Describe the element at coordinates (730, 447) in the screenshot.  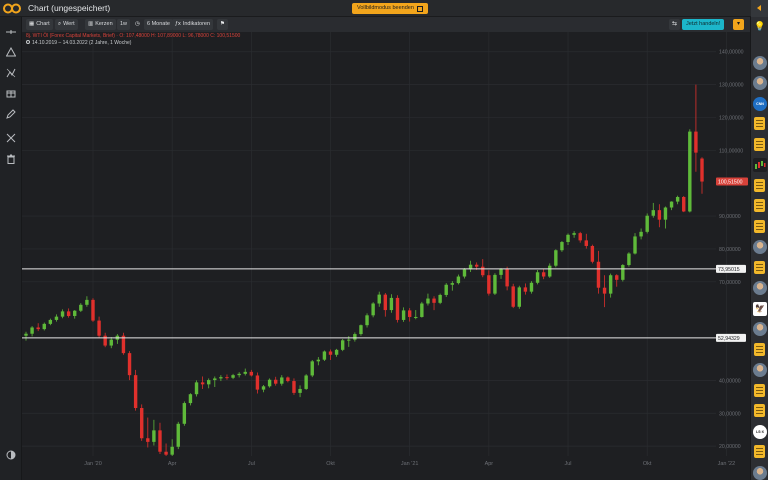
I see `price-axis-label: 20,00000` at that location.